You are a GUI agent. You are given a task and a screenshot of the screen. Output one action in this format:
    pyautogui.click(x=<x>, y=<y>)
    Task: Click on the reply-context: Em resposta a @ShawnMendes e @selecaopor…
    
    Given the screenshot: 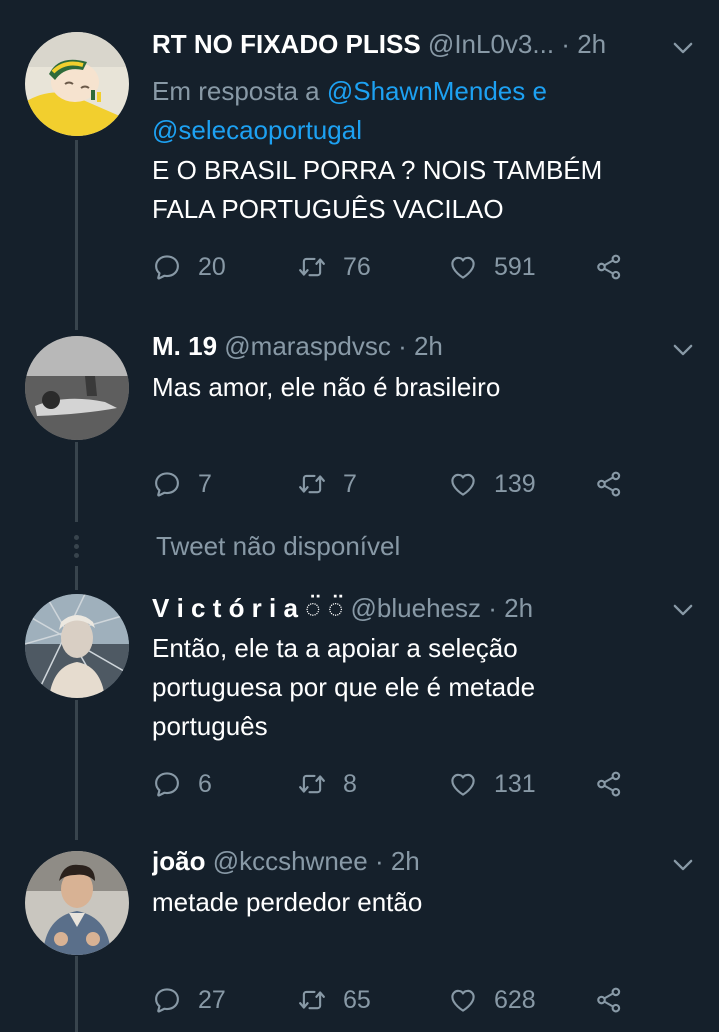 What is the action you would take?
    pyautogui.click(x=392, y=111)
    